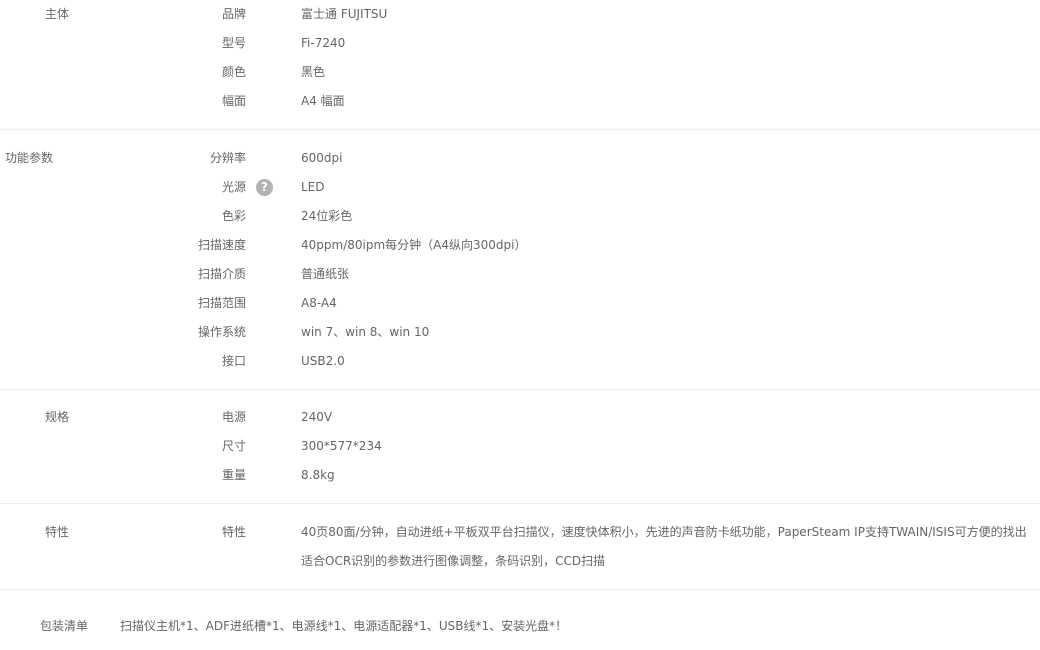 The width and height of the screenshot is (1040, 650). I want to click on spec-label: 电源, so click(233, 417).